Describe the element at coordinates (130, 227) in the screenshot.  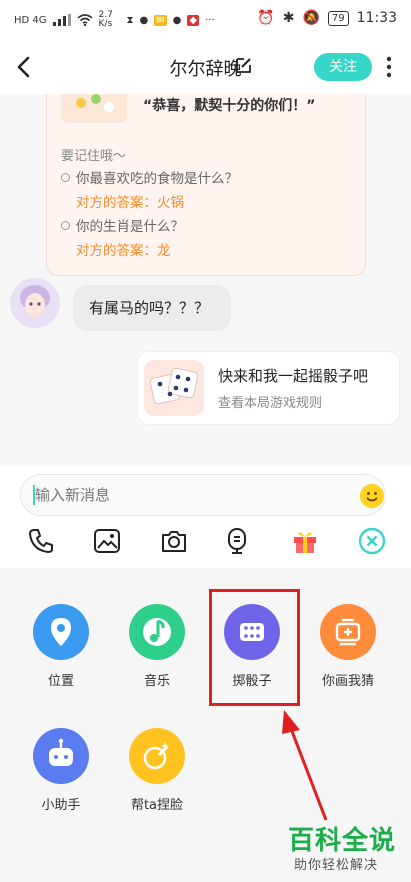
I see `card-question: 你的生肖是什么？` at that location.